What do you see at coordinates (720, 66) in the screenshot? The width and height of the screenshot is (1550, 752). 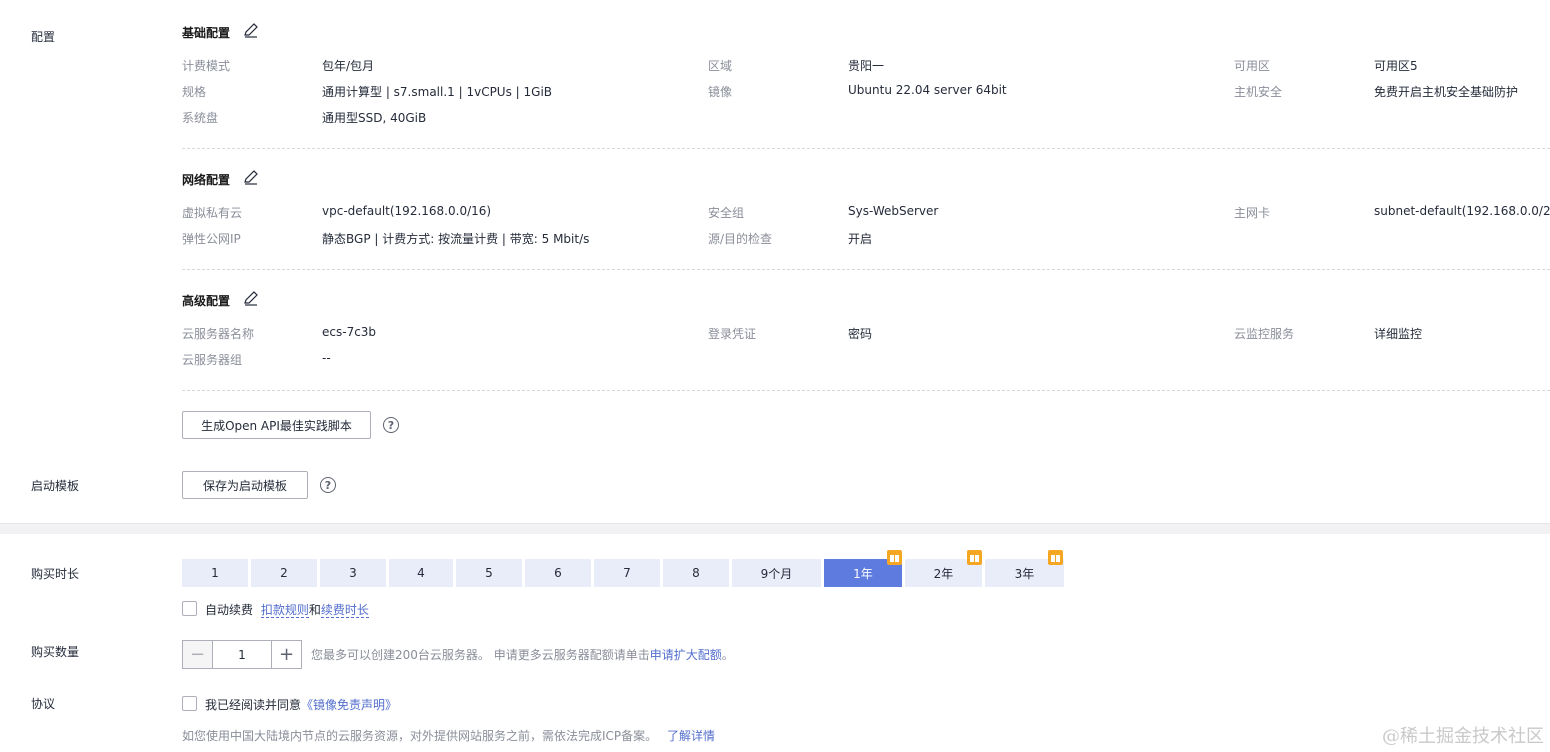 I see `basic-key: 区域` at bounding box center [720, 66].